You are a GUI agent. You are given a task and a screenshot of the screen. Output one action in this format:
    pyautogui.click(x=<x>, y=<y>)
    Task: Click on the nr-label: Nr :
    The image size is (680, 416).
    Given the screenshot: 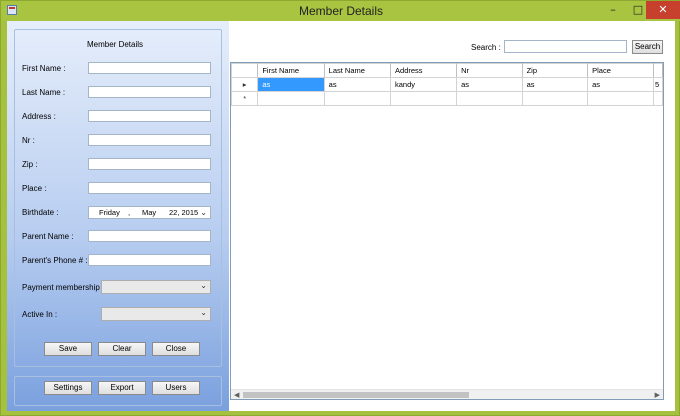 What is the action you would take?
    pyautogui.click(x=28, y=140)
    